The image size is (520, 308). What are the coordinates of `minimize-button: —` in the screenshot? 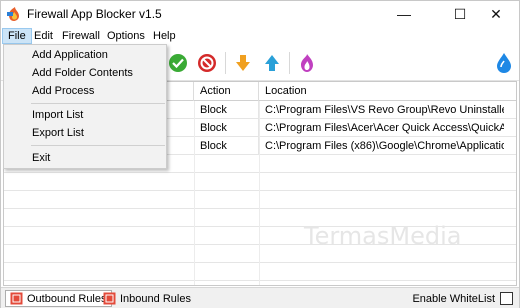 It's located at (404, 14).